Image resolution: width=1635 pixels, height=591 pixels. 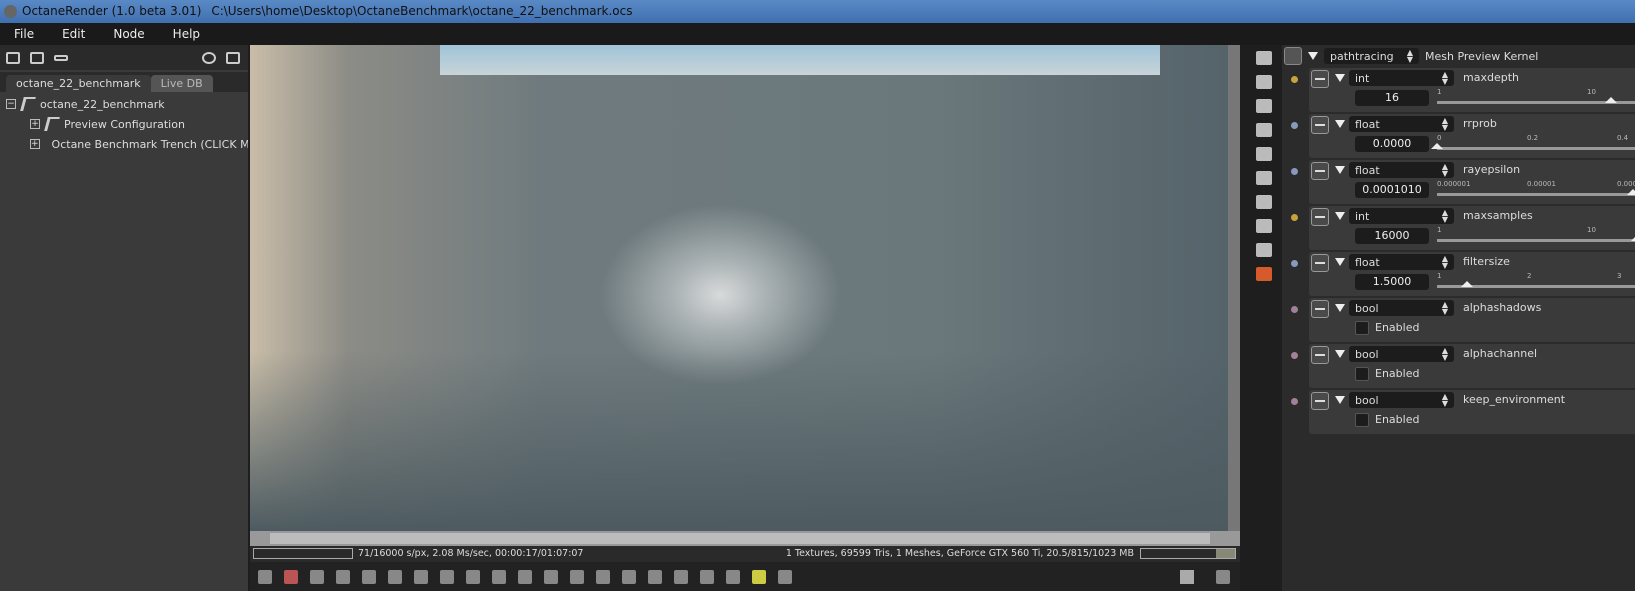 I want to click on fit-icon, so click(x=317, y=576).